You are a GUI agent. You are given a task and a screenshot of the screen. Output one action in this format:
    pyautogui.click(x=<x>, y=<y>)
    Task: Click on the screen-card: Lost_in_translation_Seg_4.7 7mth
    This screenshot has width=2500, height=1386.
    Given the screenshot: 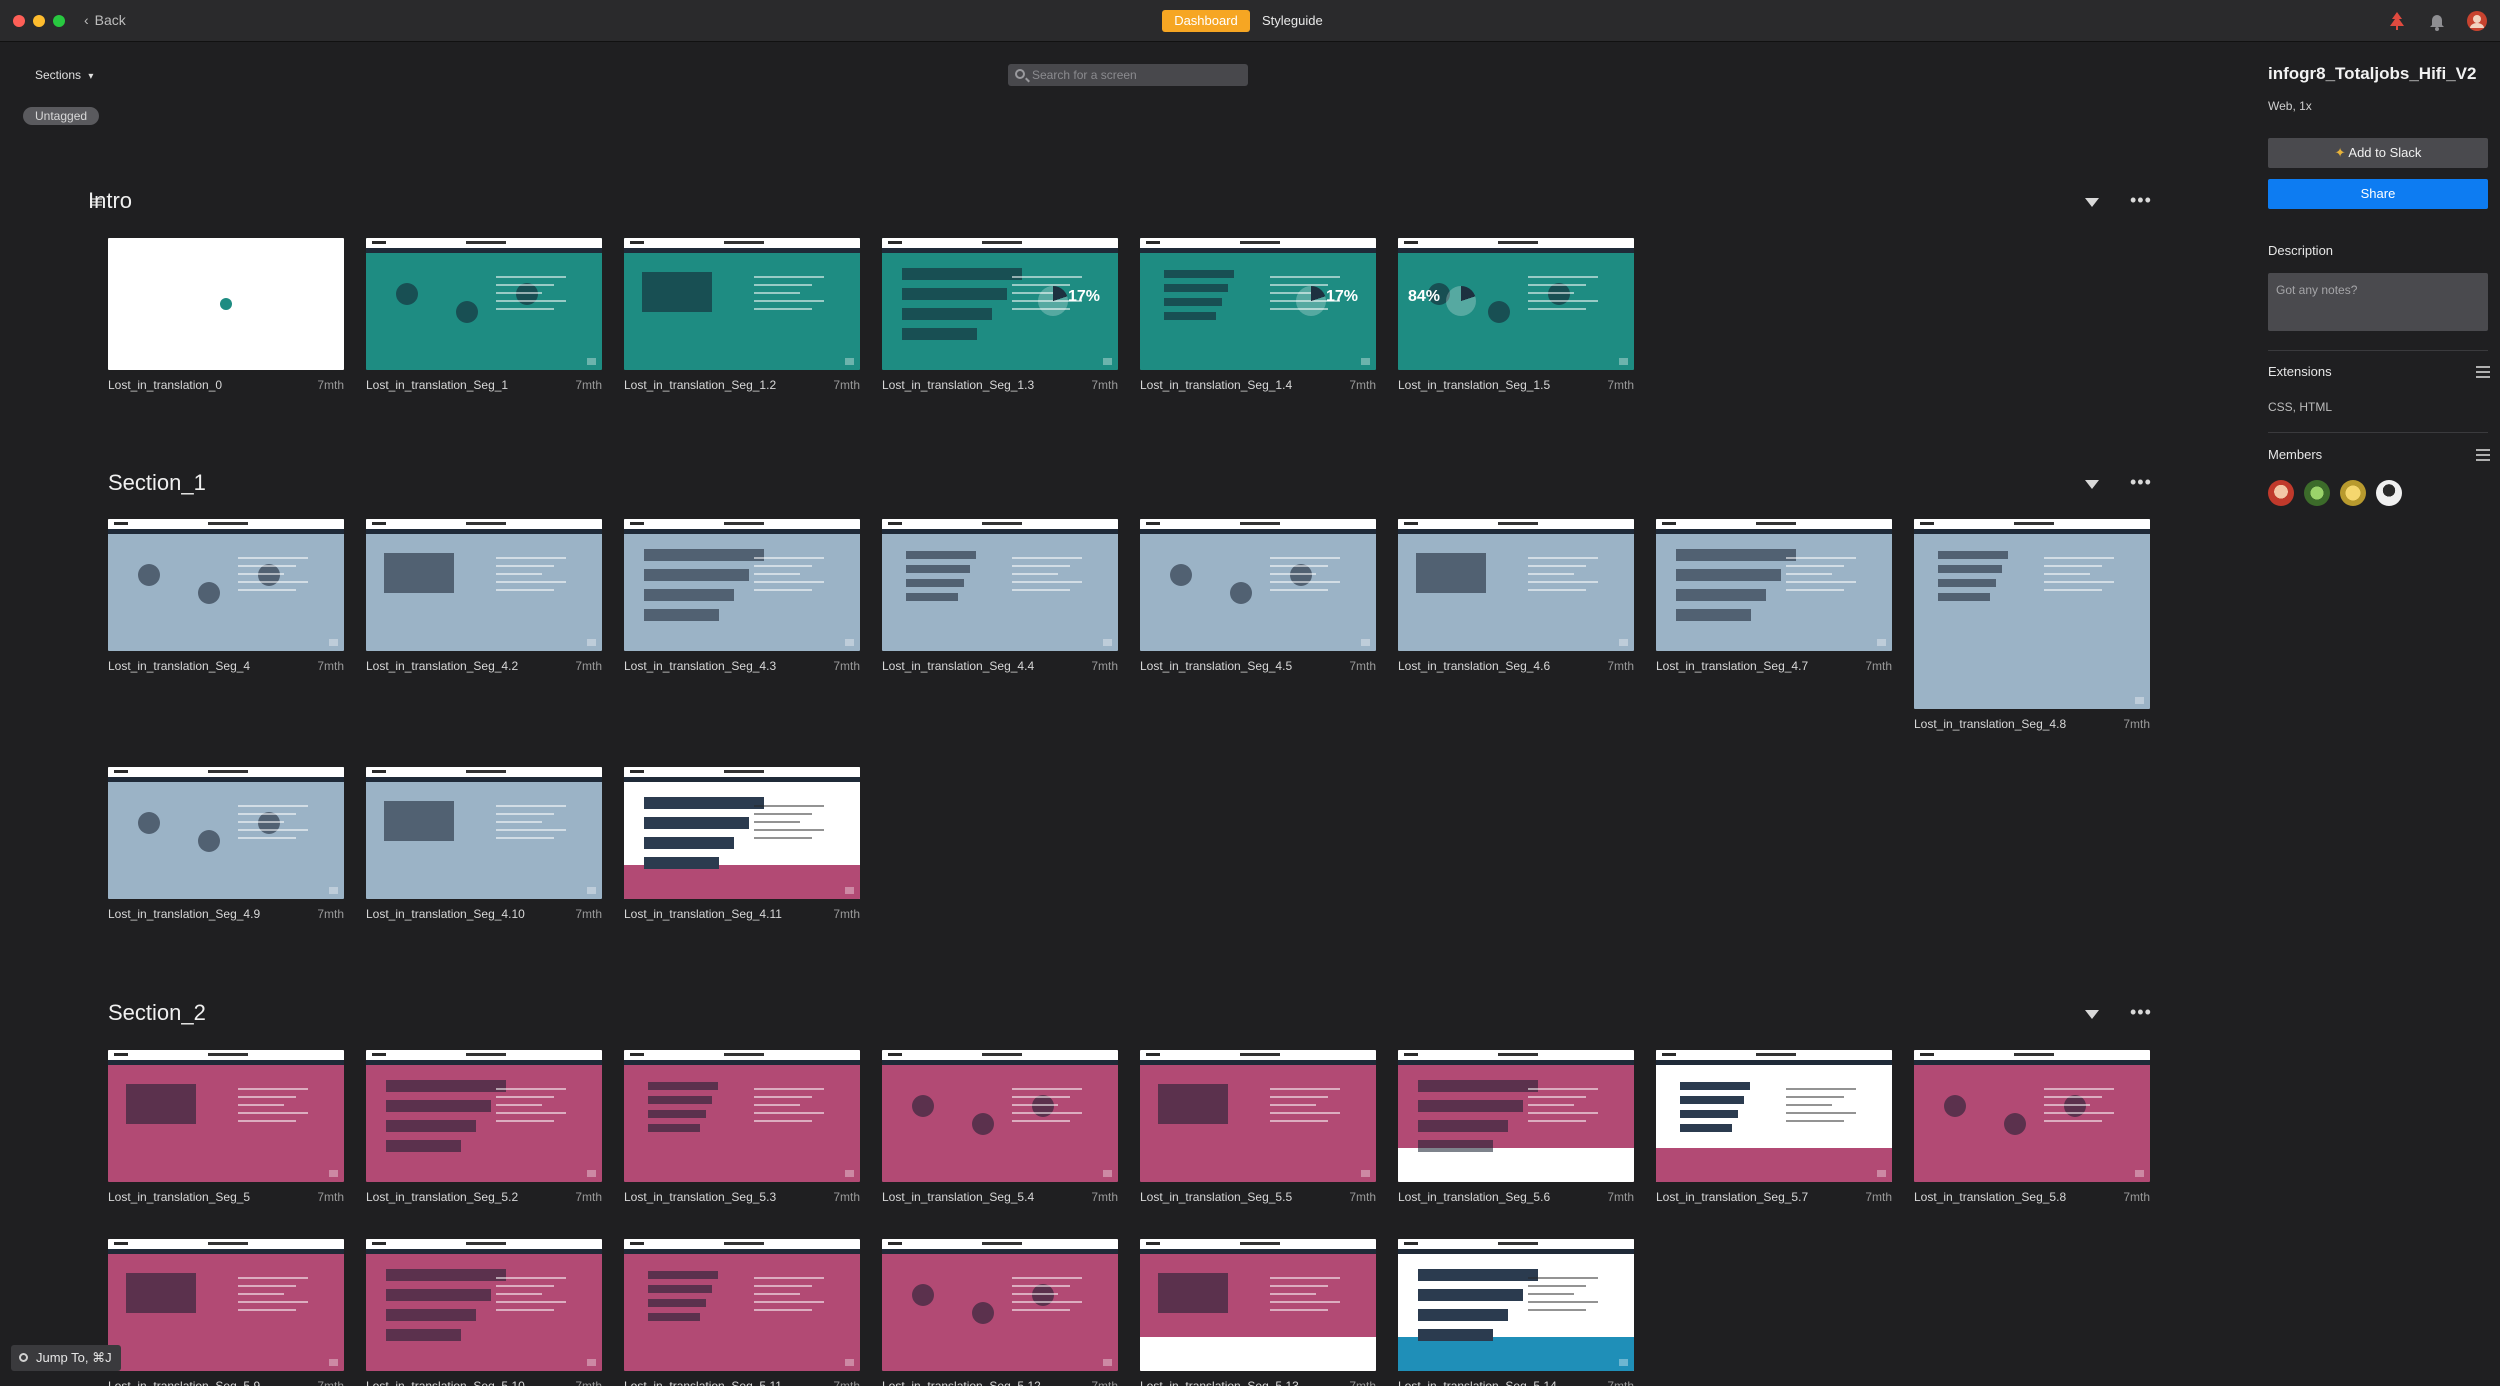 What is the action you would take?
    pyautogui.click(x=1774, y=596)
    